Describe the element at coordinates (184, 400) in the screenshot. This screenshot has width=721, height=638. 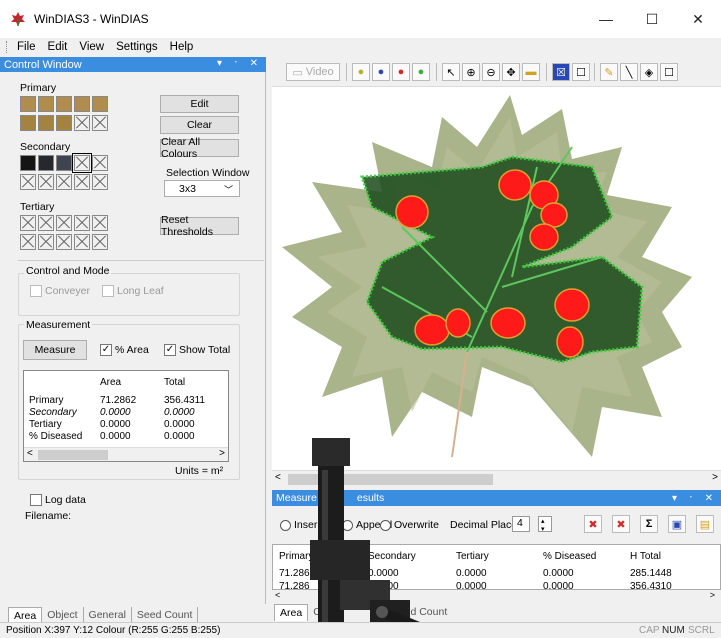
I see `row-total: 356.4311` at that location.